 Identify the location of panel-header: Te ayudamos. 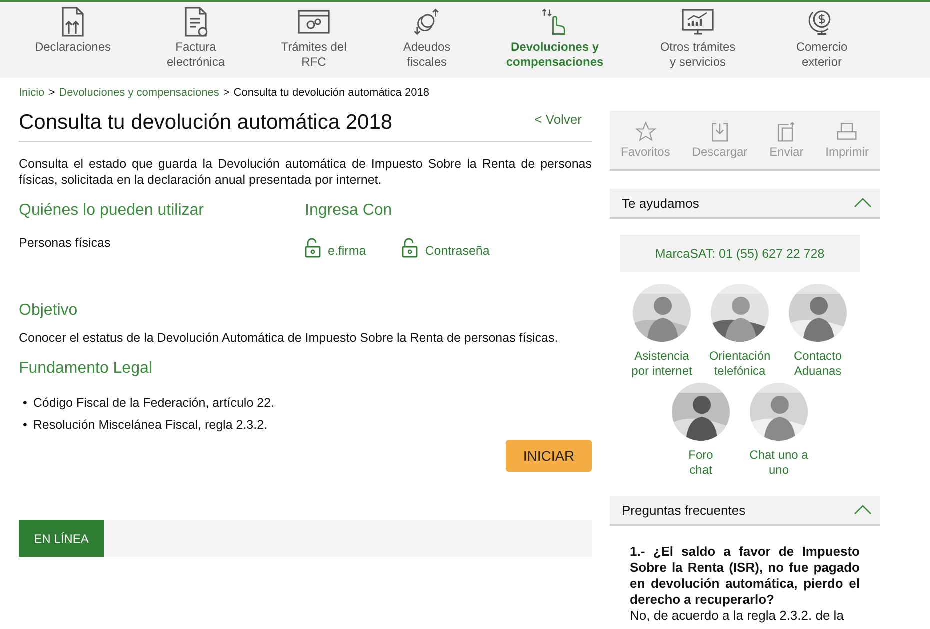
(745, 204).